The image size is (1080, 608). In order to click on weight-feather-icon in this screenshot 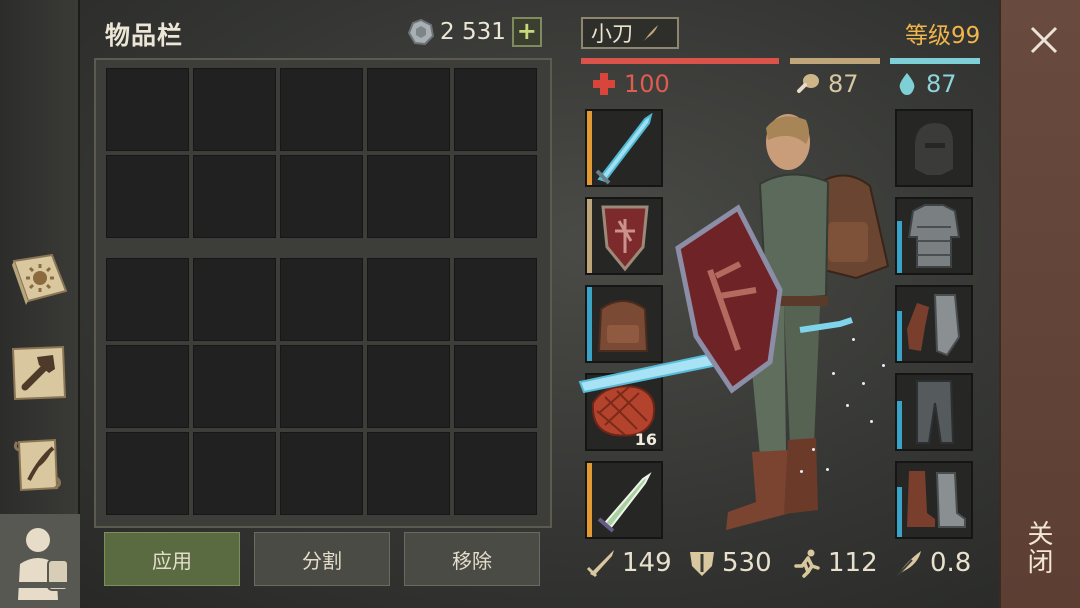, I will do `click(909, 563)`.